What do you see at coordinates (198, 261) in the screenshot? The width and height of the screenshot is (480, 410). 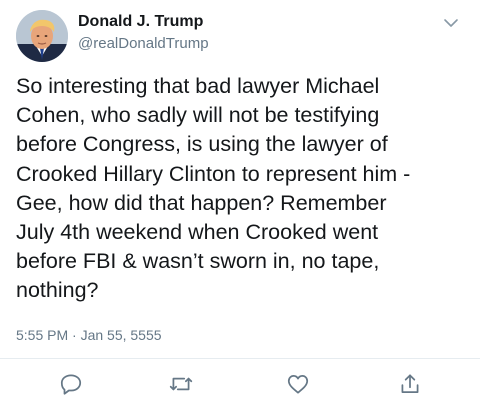 I see `tweet-text-line: before FBI & wasn’t sworn in, no tape,` at bounding box center [198, 261].